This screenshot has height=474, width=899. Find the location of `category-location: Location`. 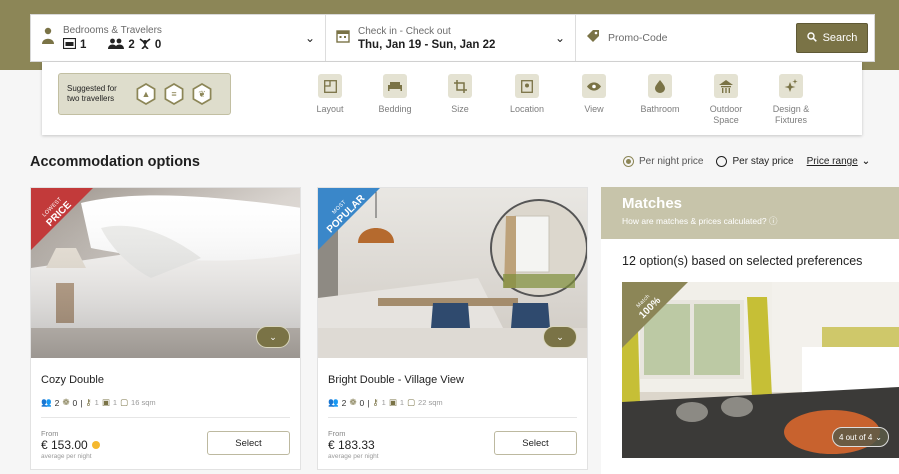

category-location: Location is located at coordinates (527, 94).